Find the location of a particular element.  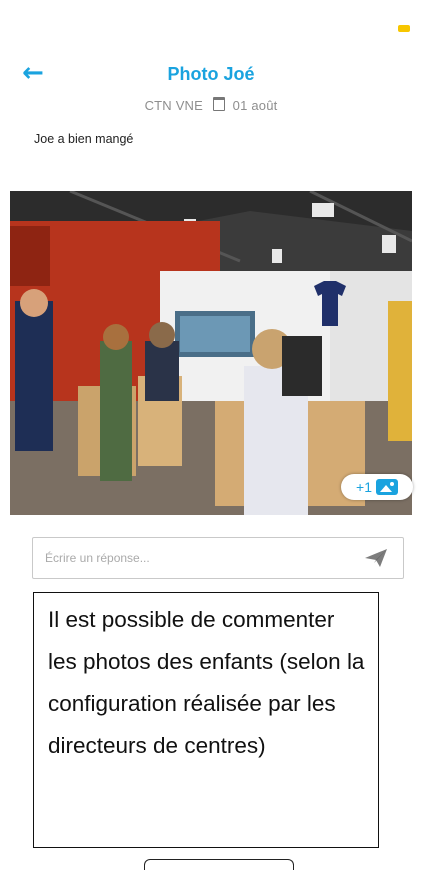

send-button is located at coordinates (376, 558).